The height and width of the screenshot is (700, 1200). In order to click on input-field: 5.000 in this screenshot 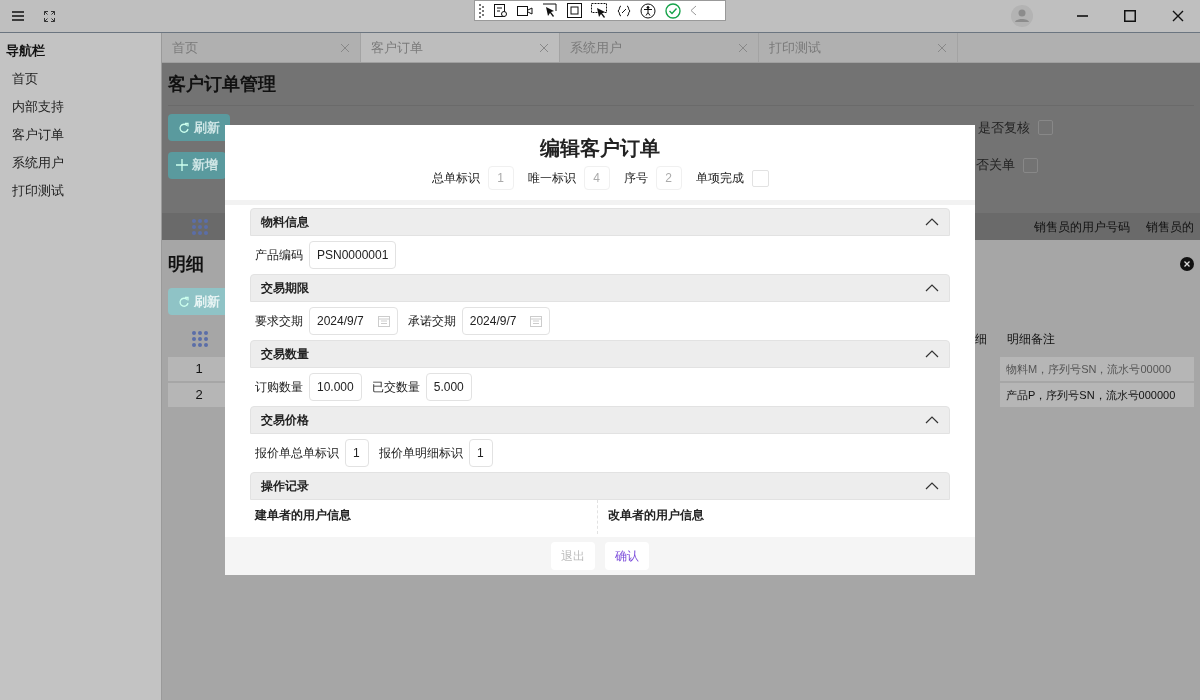, I will do `click(448, 387)`.